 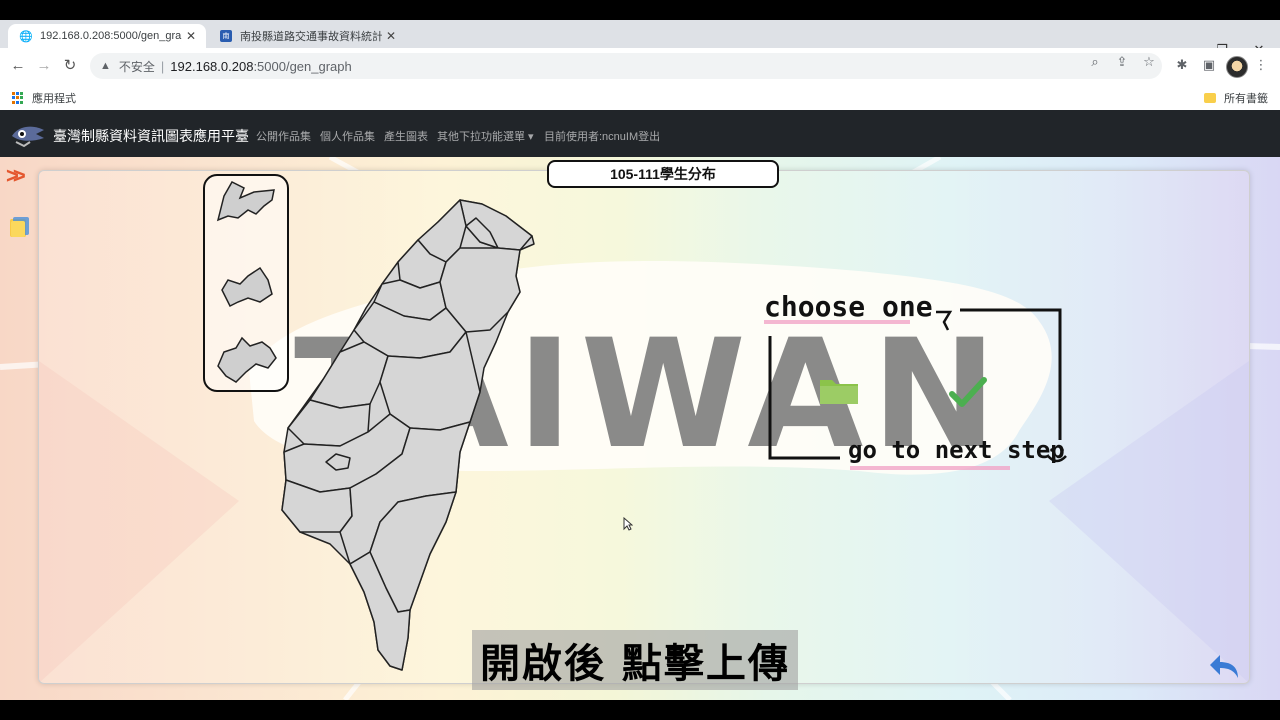 I want to click on tab-traffic-stats: 南 南投縣道路交通事故資料統計表 ✕, so click(x=307, y=36).